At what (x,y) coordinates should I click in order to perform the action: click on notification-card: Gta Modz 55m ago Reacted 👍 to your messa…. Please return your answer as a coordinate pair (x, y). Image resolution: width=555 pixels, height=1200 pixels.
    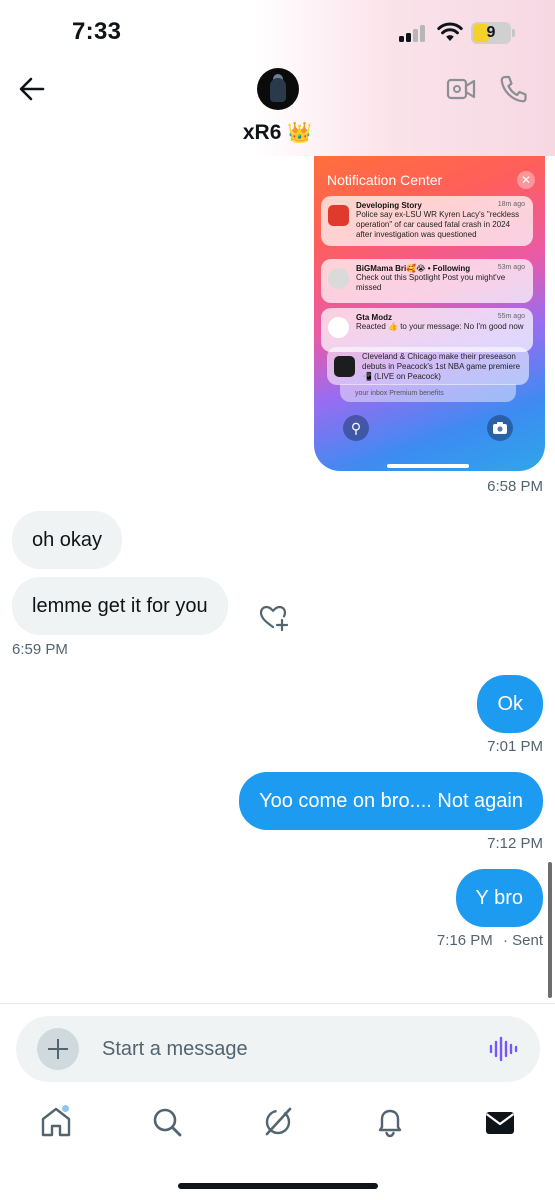
    Looking at the image, I should click on (427, 330).